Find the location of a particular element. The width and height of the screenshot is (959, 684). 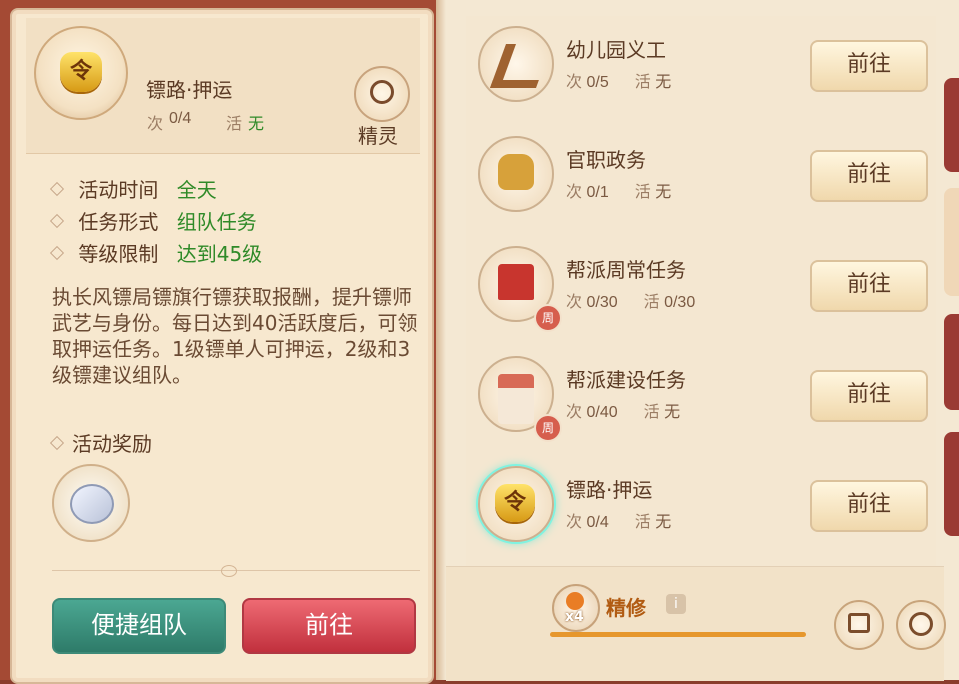

info-label: 任务形式 is located at coordinates (118, 222).